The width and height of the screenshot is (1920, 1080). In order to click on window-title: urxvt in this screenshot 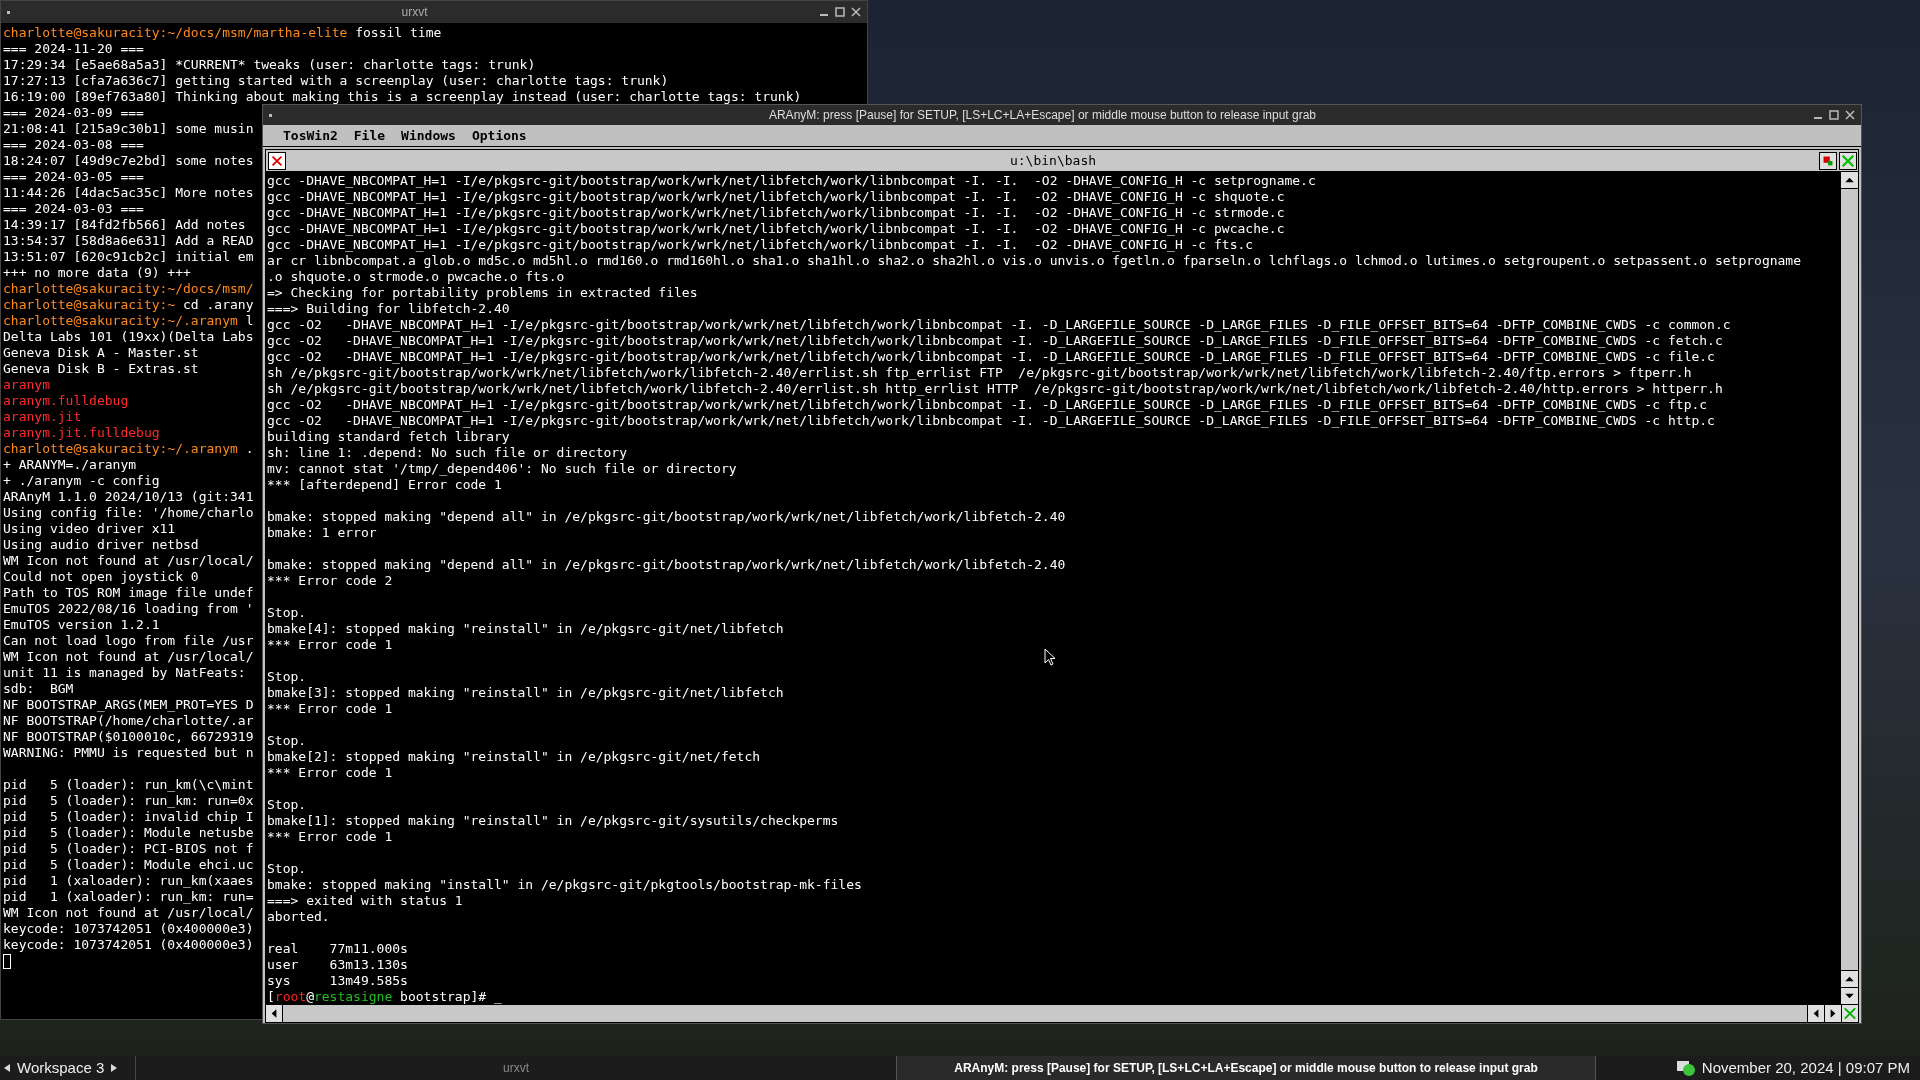, I will do `click(414, 12)`.